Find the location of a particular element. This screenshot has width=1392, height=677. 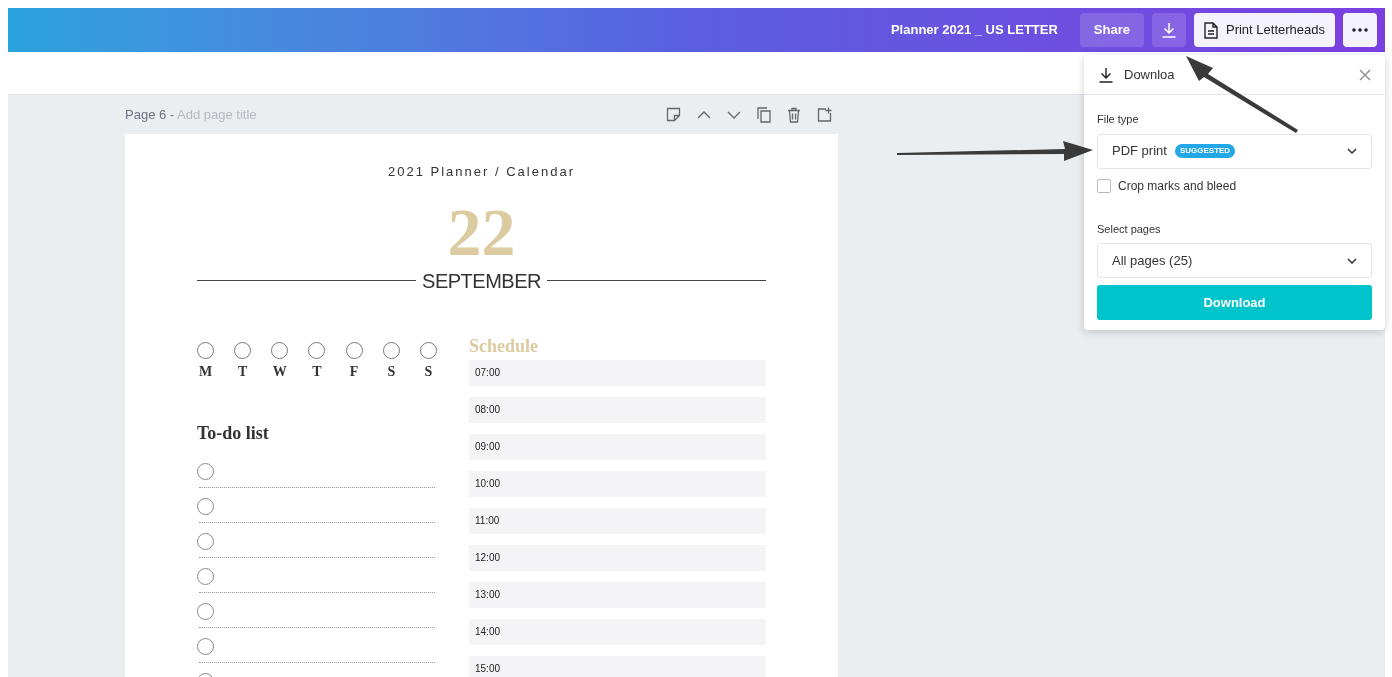

more-options-button is located at coordinates (1360, 30).